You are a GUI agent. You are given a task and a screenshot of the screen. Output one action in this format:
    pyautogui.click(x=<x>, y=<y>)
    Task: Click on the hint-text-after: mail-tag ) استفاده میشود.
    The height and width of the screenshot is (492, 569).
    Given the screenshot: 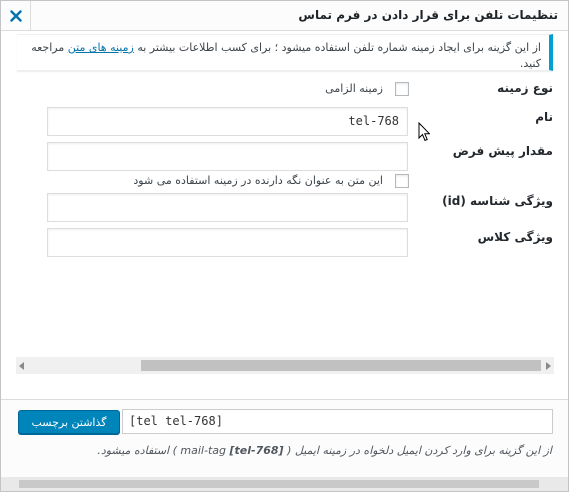 What is the action you would take?
    pyautogui.click(x=163, y=450)
    